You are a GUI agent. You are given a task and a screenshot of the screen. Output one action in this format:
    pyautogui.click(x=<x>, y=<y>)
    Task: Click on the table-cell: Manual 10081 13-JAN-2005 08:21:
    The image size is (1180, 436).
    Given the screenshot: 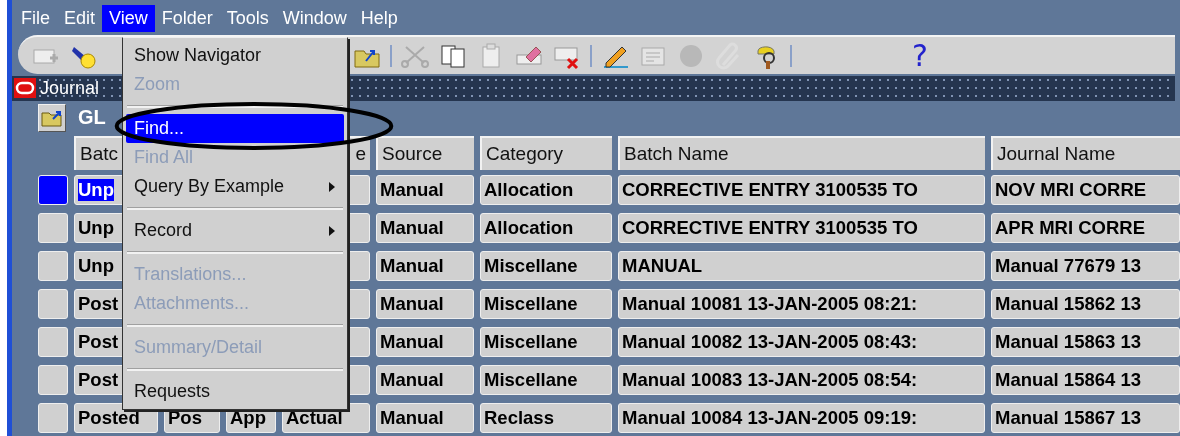 What is the action you would take?
    pyautogui.click(x=801, y=304)
    